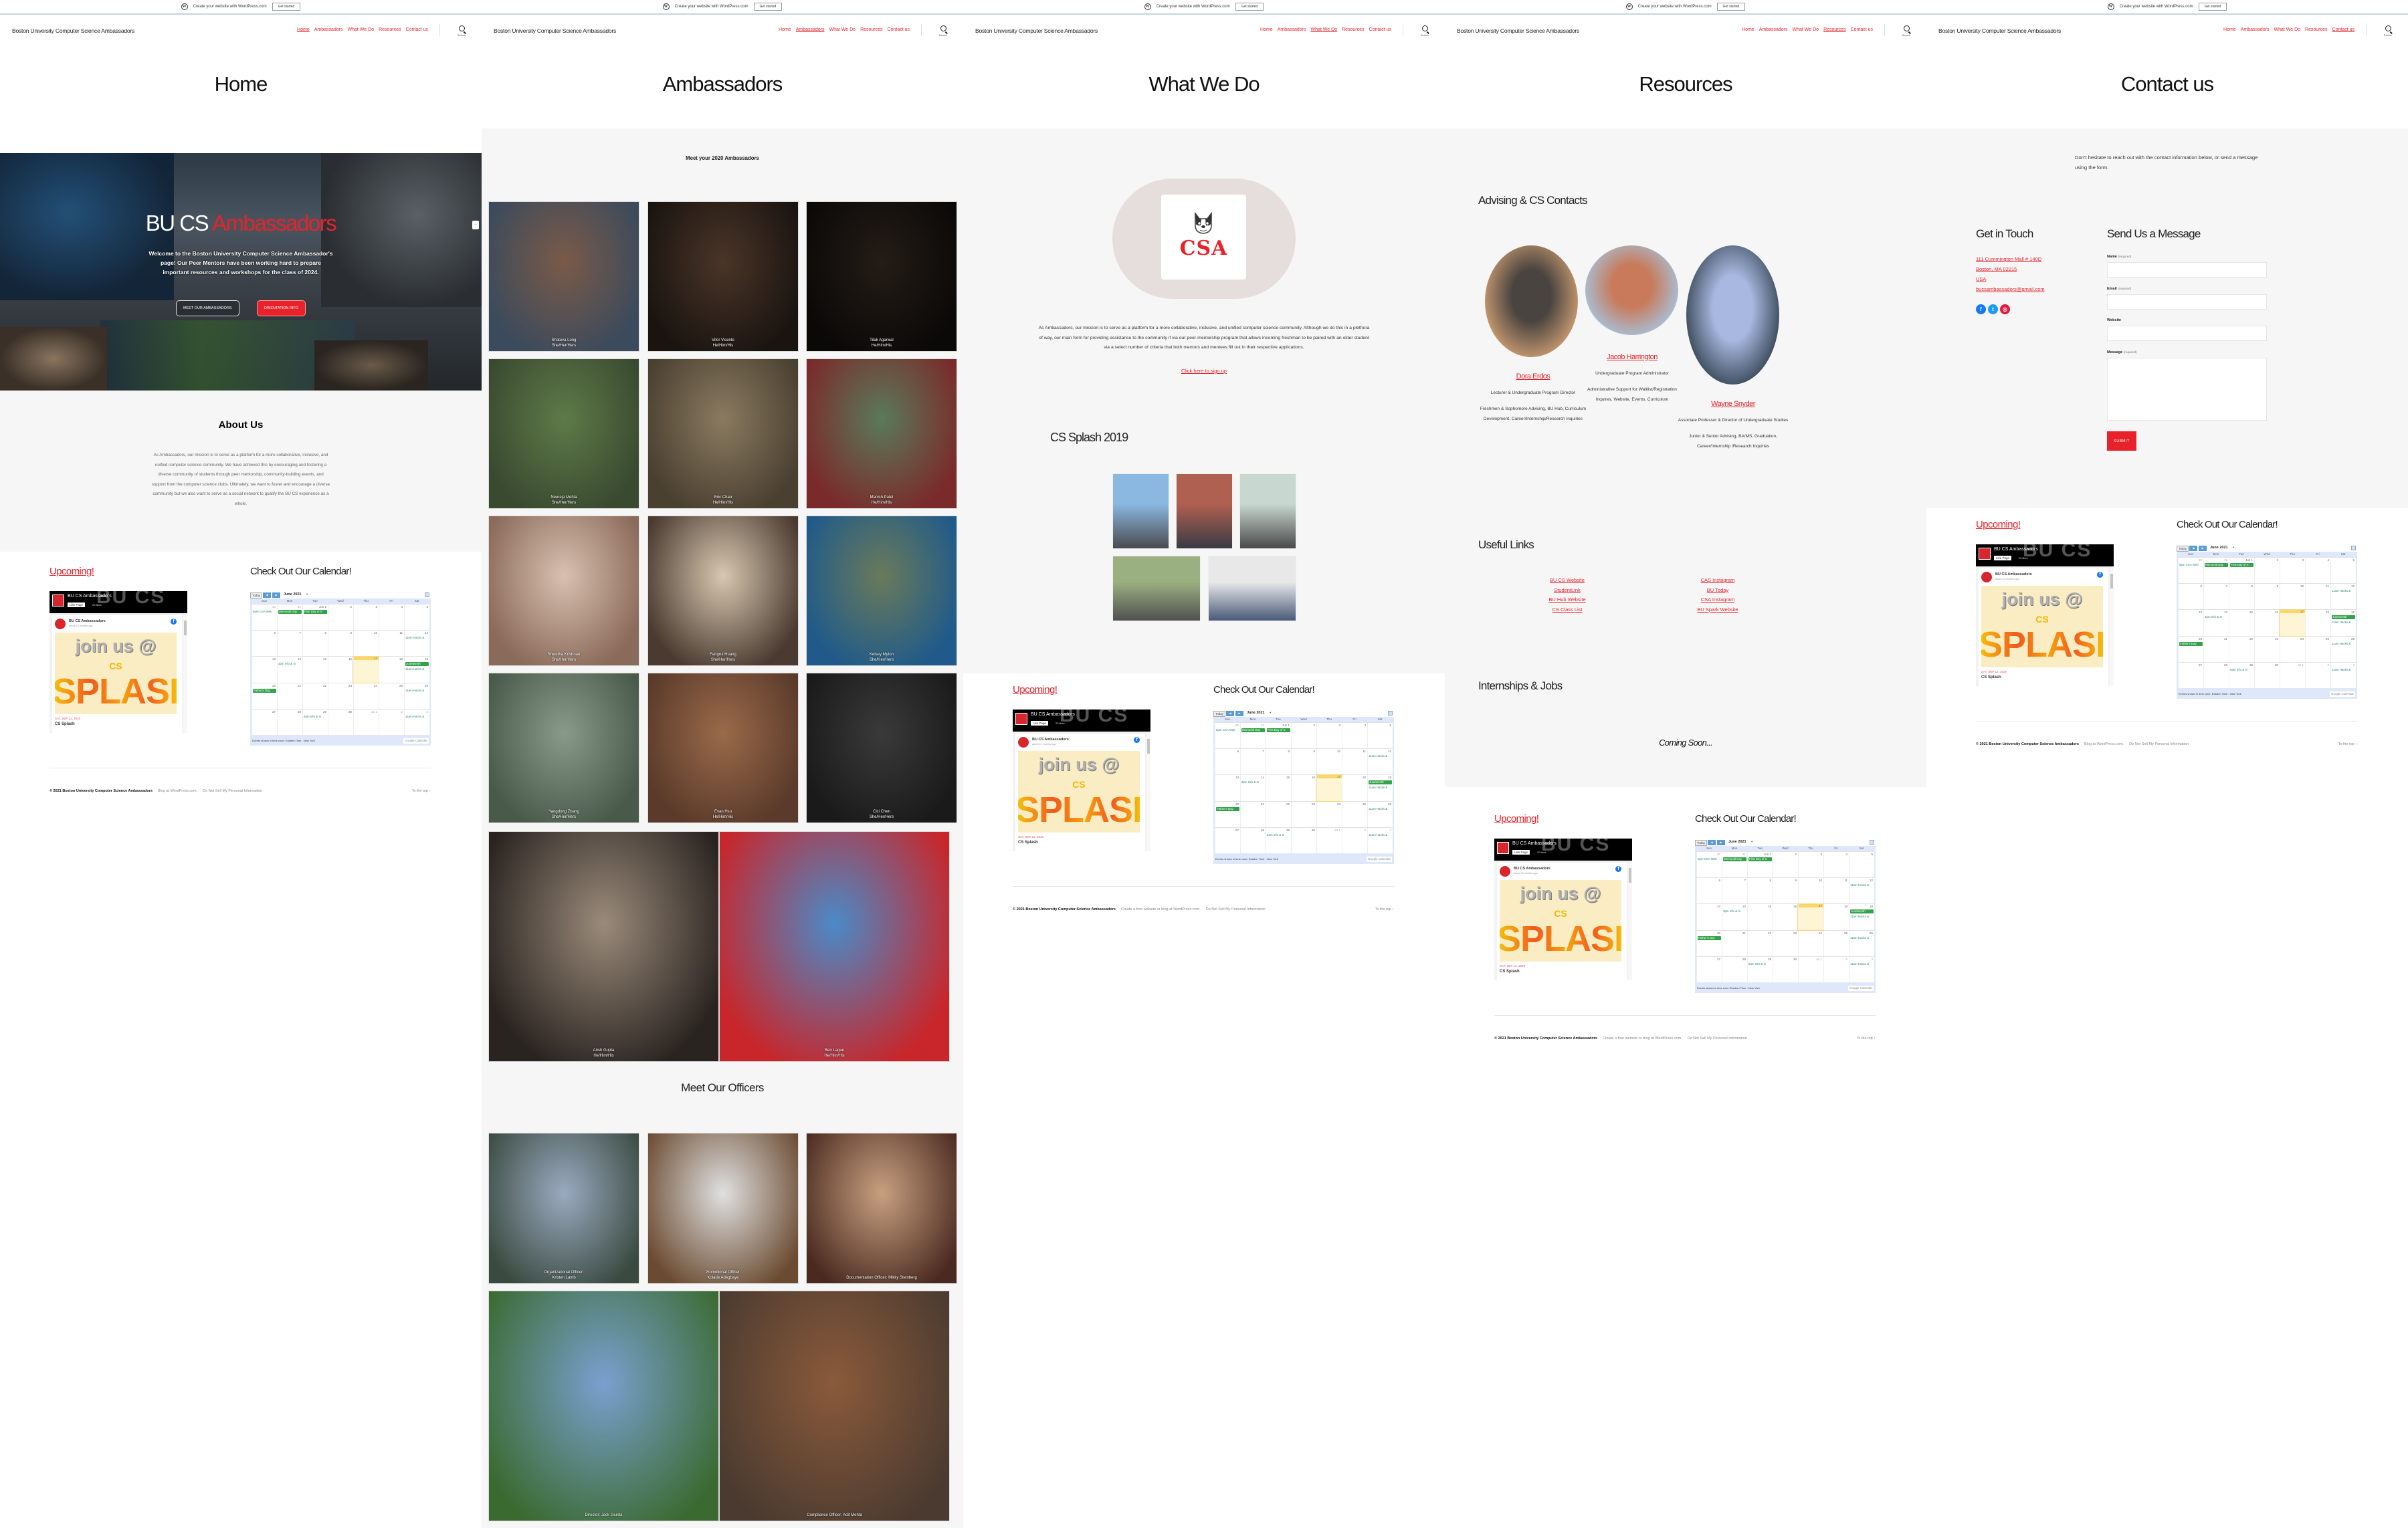  Describe the element at coordinates (2187, 389) in the screenshot. I see `message-field` at that location.